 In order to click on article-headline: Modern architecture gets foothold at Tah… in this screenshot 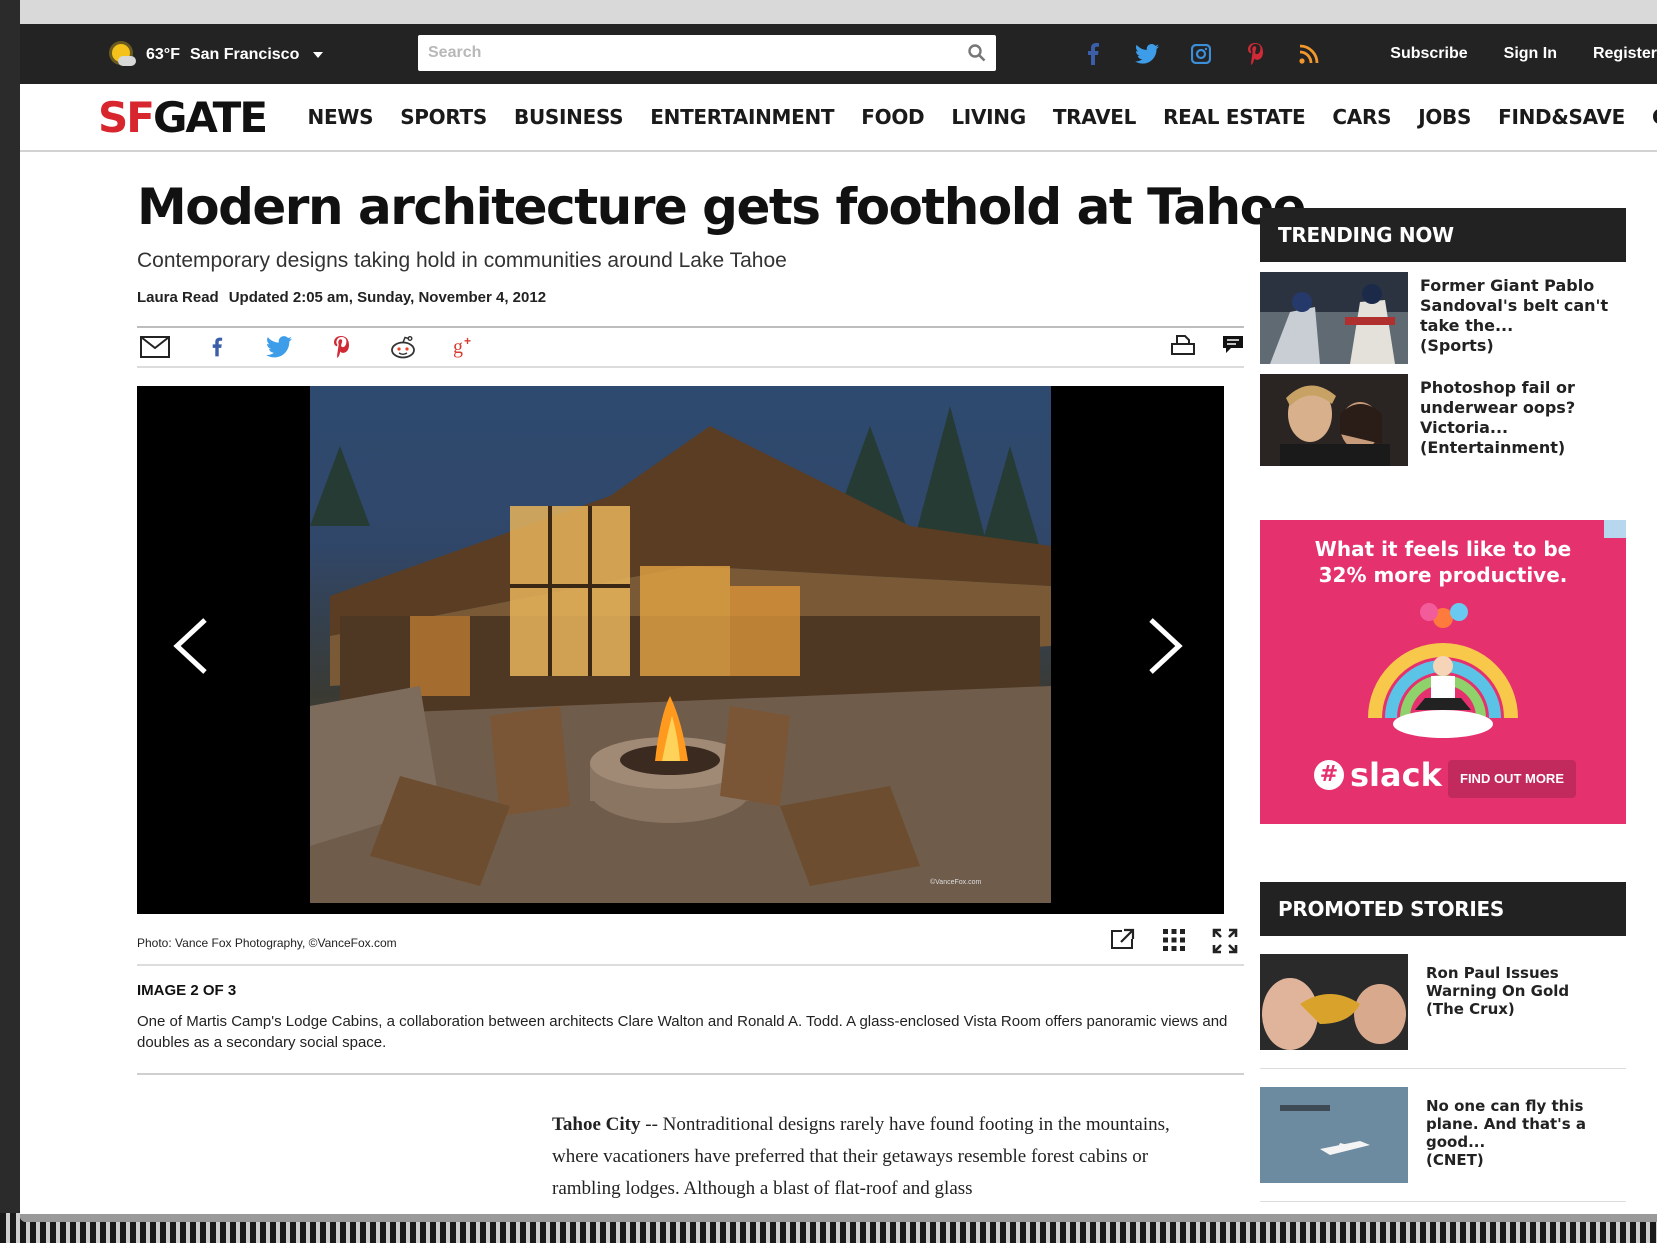, I will do `click(721, 207)`.